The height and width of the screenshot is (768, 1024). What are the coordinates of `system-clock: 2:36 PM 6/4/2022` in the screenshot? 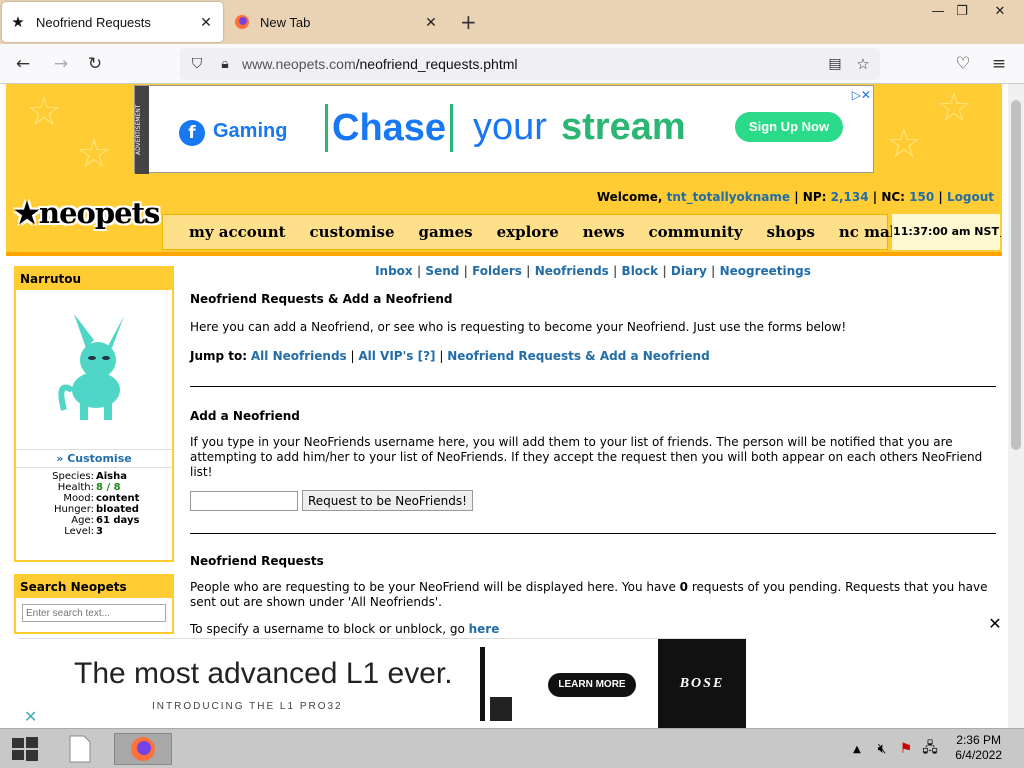 It's located at (978, 748).